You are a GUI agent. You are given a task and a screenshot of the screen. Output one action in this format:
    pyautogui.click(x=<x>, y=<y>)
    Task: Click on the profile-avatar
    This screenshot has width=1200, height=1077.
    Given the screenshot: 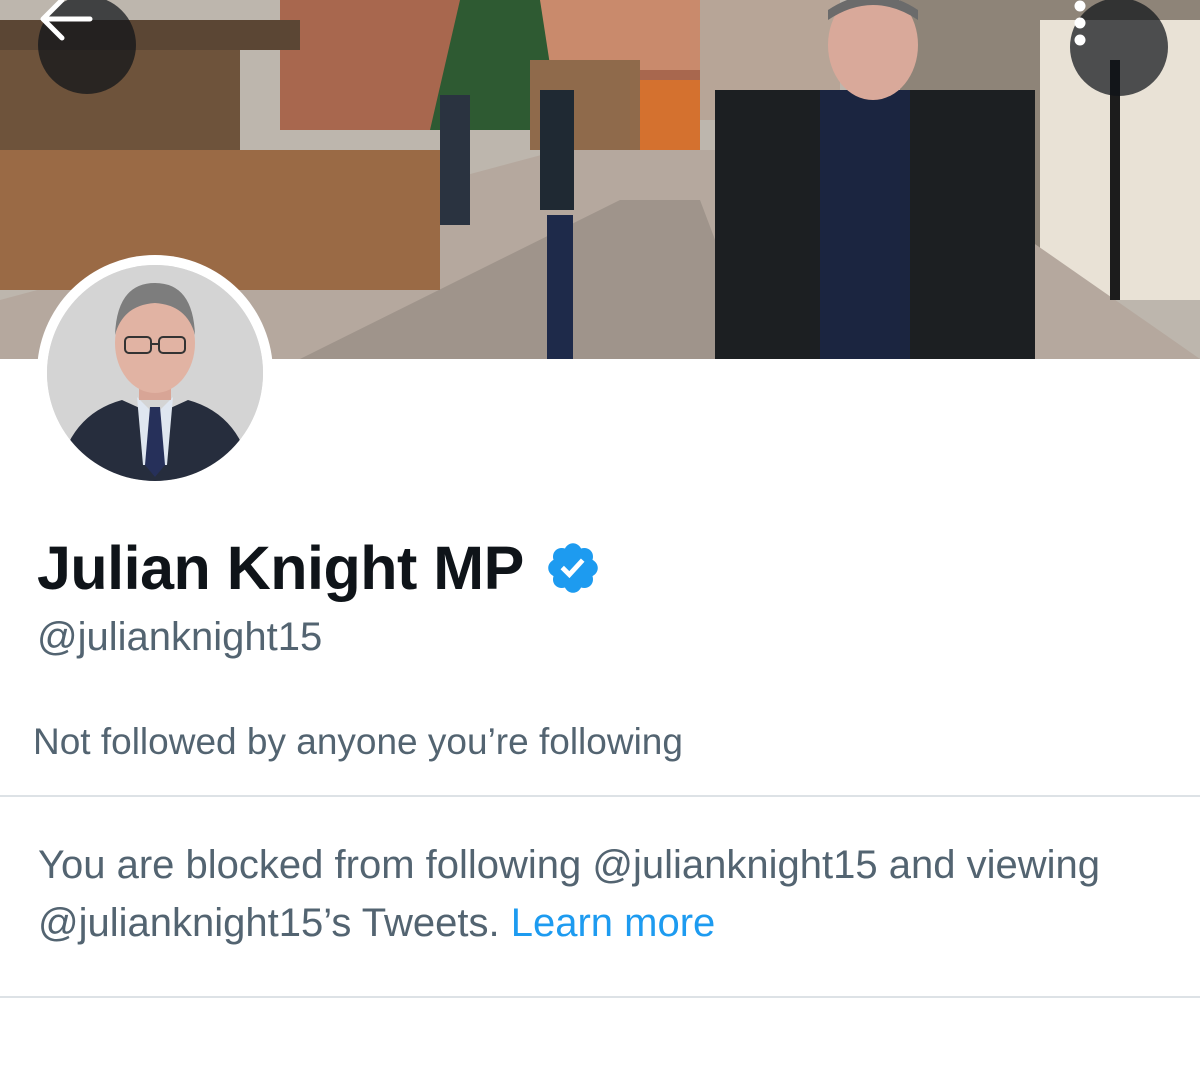 What is the action you would take?
    pyautogui.click(x=155, y=373)
    